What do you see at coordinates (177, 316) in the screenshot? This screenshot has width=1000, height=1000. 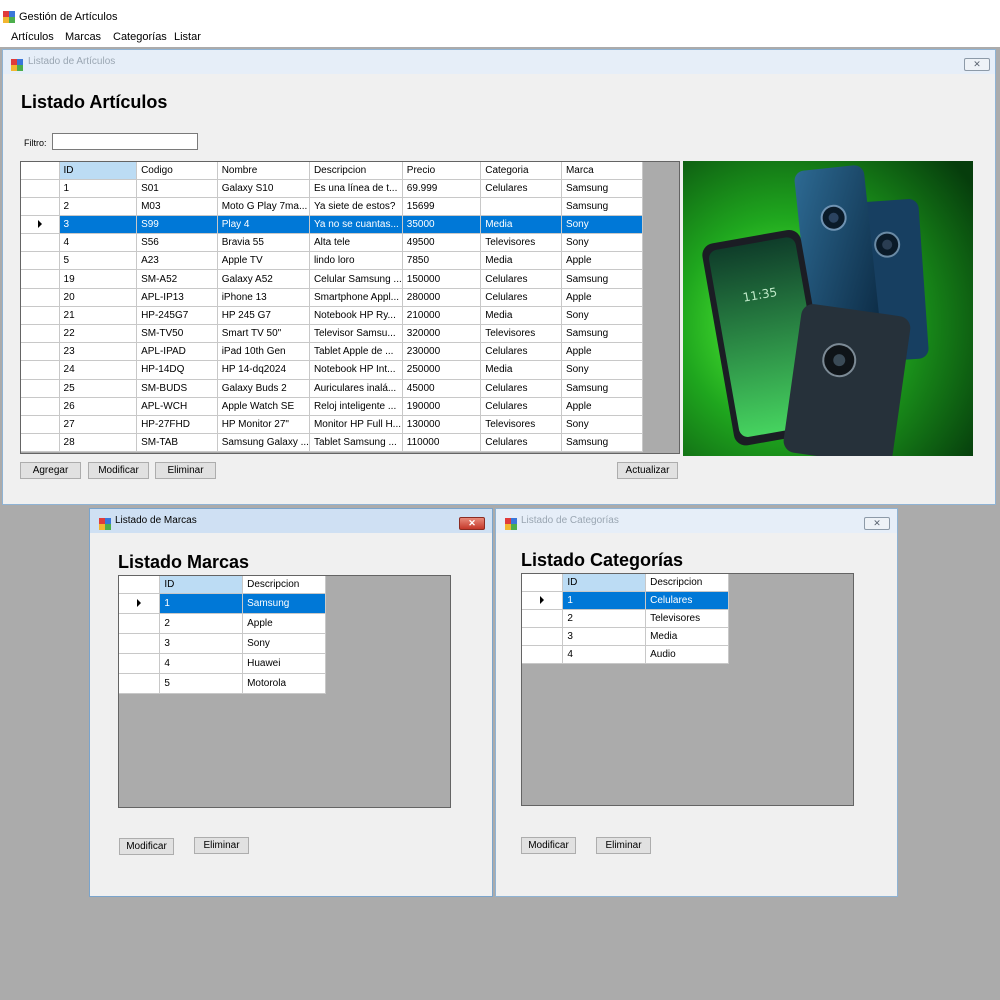 I see `table-cell: HP-245G7` at bounding box center [177, 316].